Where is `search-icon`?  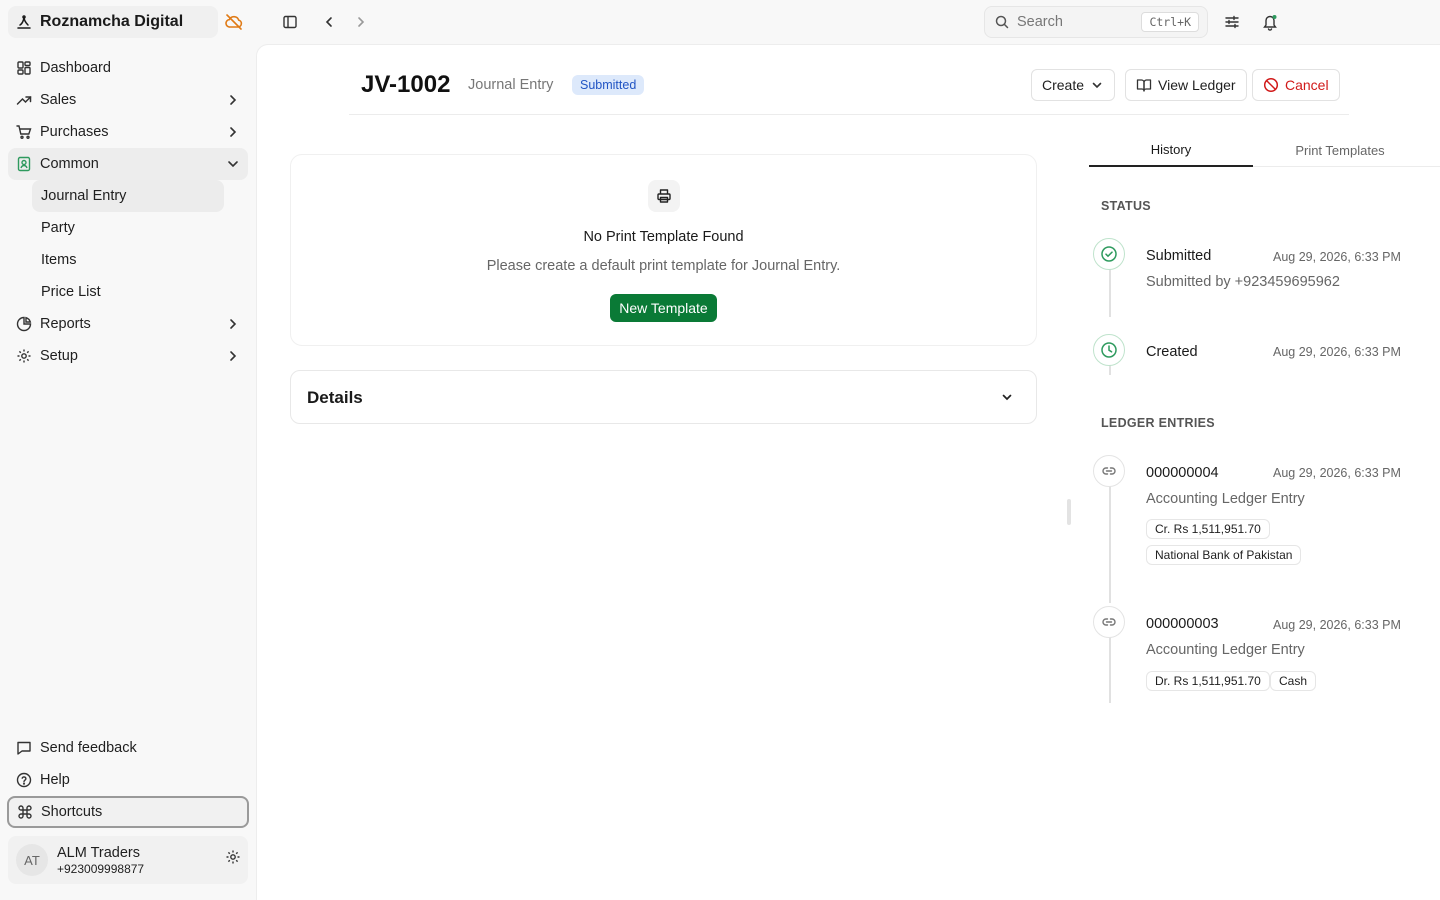
search-icon is located at coordinates (1002, 22).